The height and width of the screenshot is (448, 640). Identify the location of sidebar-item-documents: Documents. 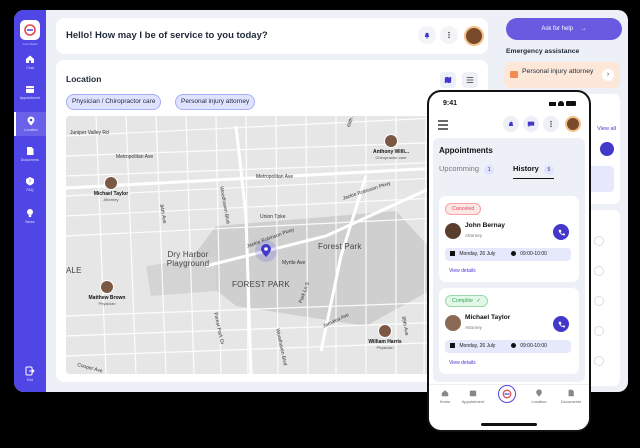
(30, 154).